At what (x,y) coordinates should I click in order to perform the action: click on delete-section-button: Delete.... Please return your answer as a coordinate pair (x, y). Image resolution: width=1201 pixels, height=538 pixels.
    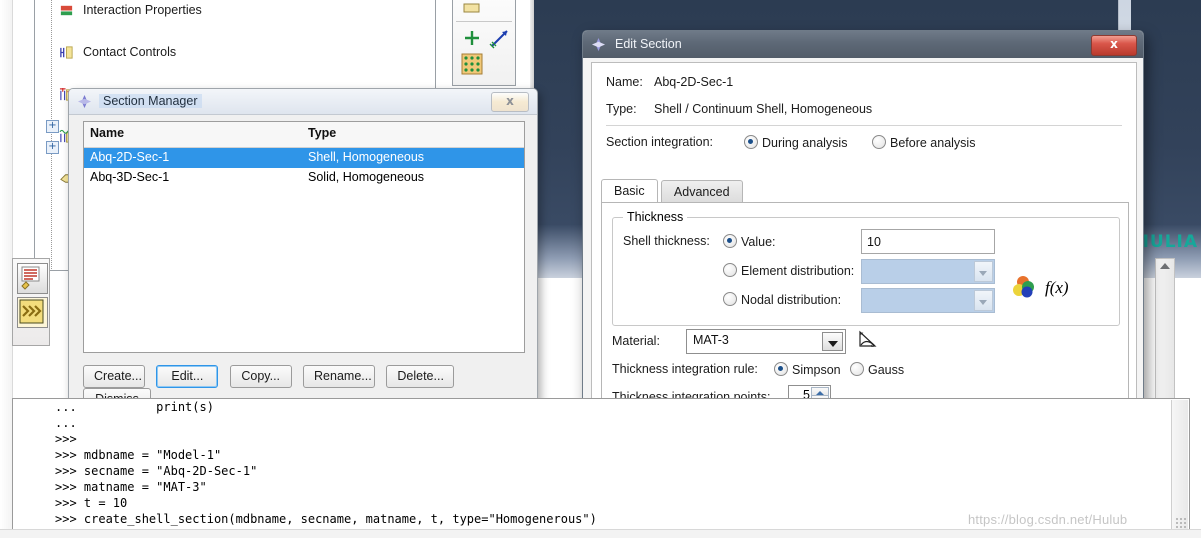
    Looking at the image, I should click on (420, 376).